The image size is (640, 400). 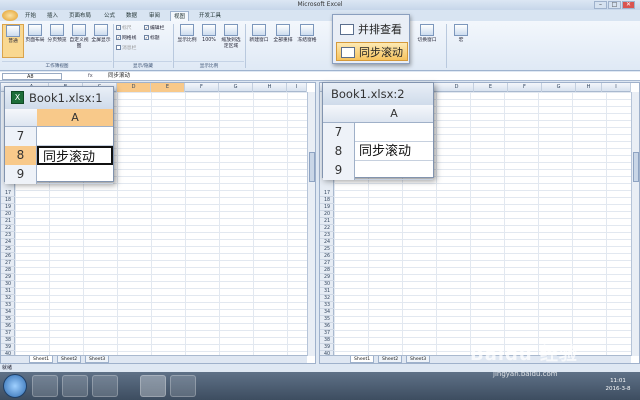 What do you see at coordinates (75, 386) in the screenshot?
I see `explorer-icon` at bounding box center [75, 386].